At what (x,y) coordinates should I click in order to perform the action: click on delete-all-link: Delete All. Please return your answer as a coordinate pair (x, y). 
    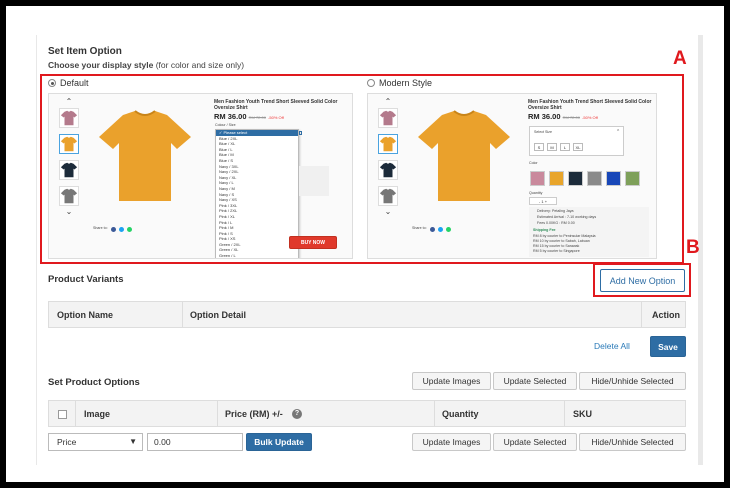
    Looking at the image, I should click on (612, 346).